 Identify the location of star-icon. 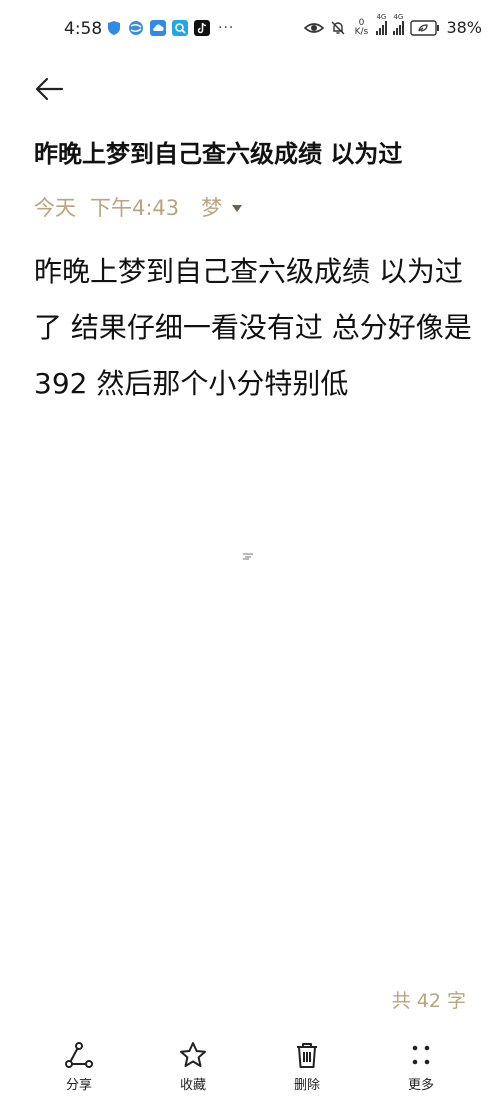
(193, 1054).